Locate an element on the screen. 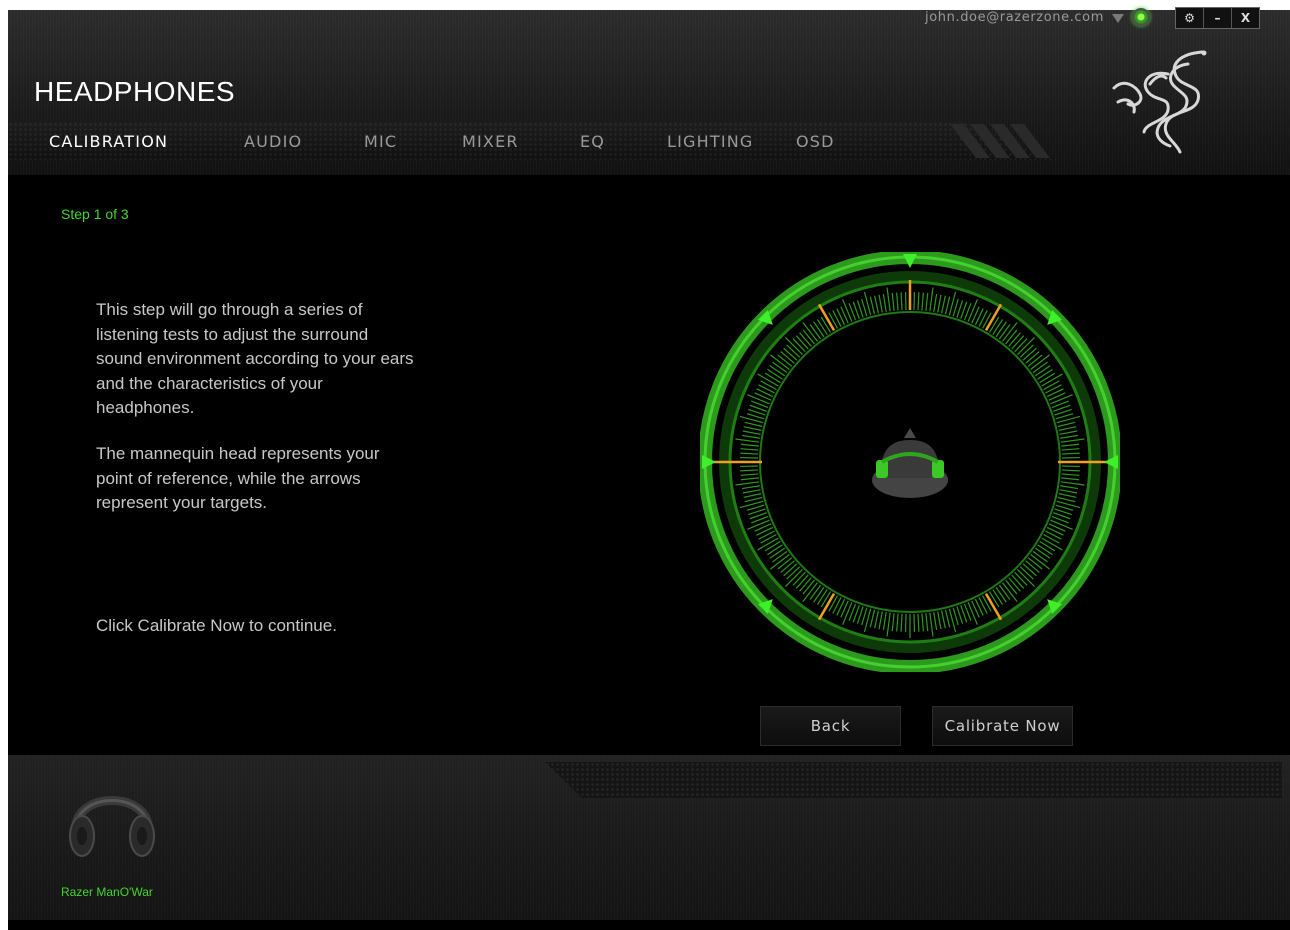 The image size is (1290, 930). tab-mixer: MIXER is located at coordinates (490, 141).